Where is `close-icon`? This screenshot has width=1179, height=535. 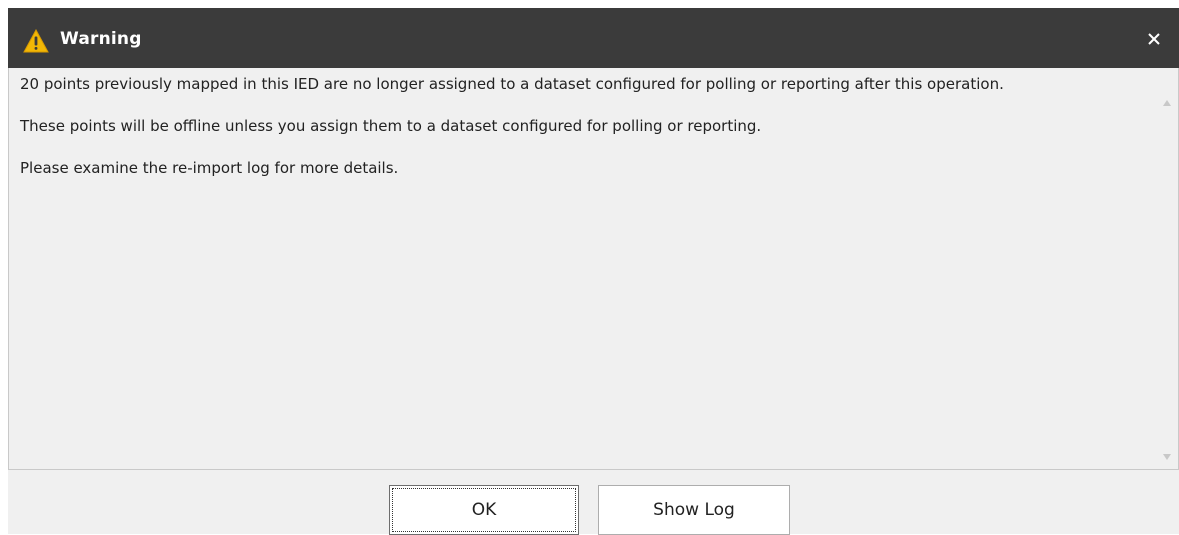 close-icon is located at coordinates (1154, 39).